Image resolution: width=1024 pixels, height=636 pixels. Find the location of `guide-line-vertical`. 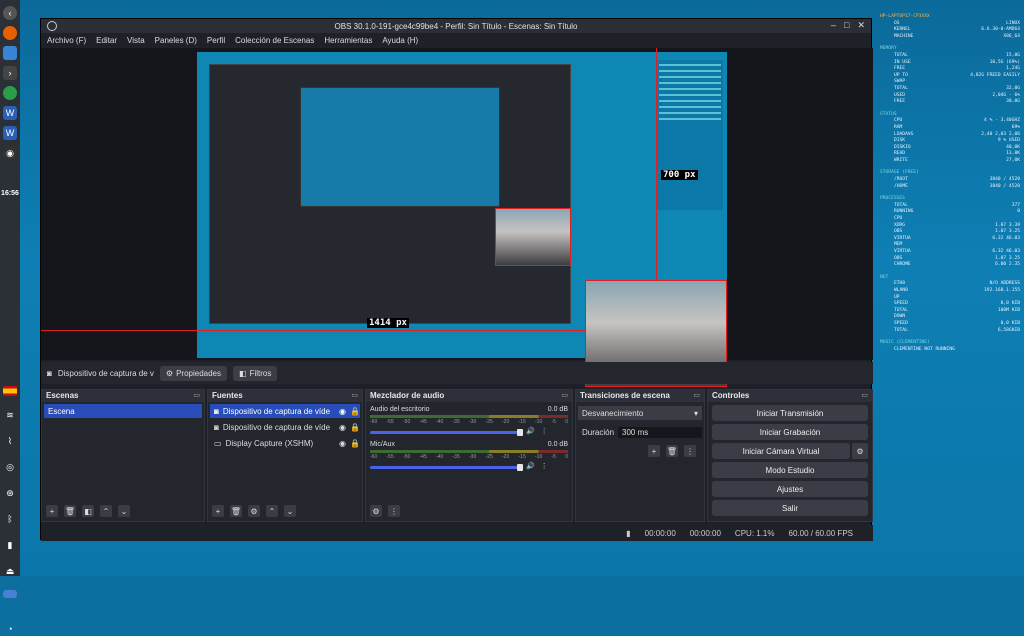

guide-line-vertical is located at coordinates (656, 164).